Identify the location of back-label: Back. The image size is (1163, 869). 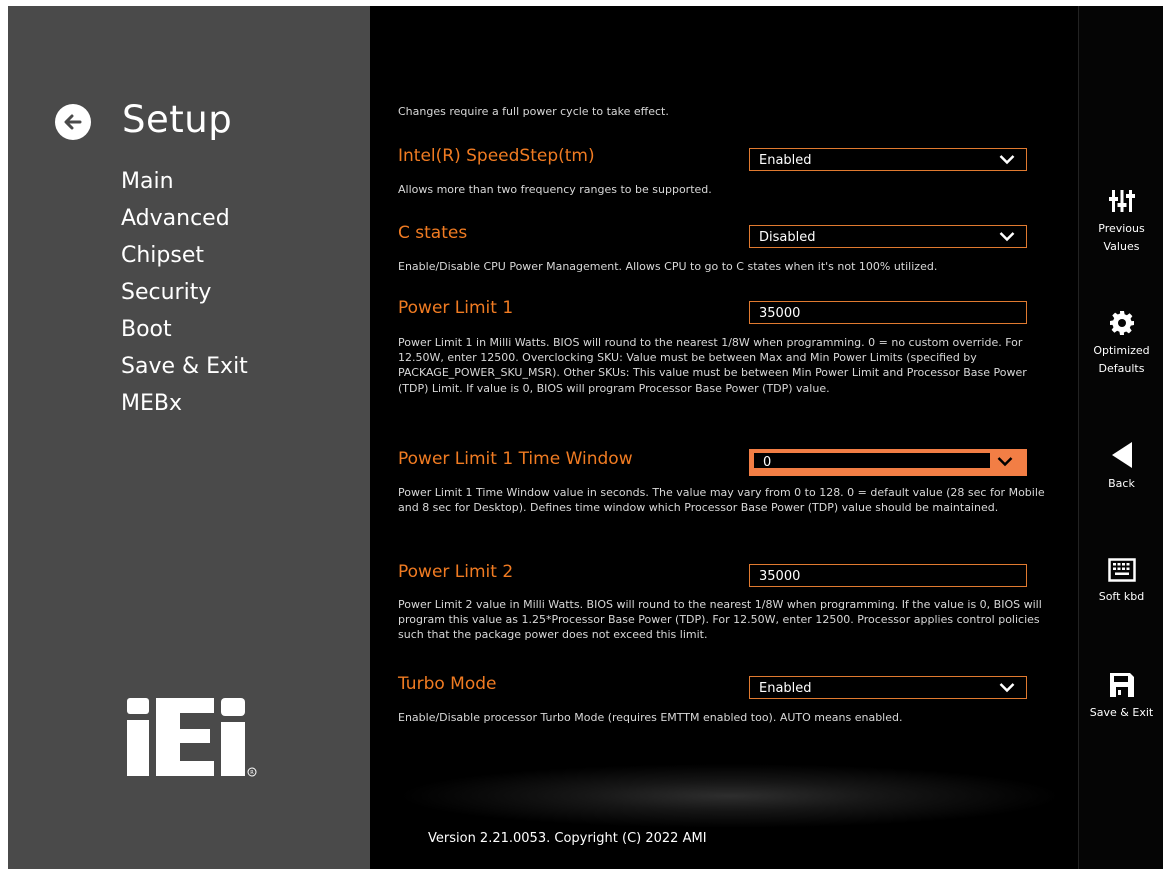
(1121, 483).